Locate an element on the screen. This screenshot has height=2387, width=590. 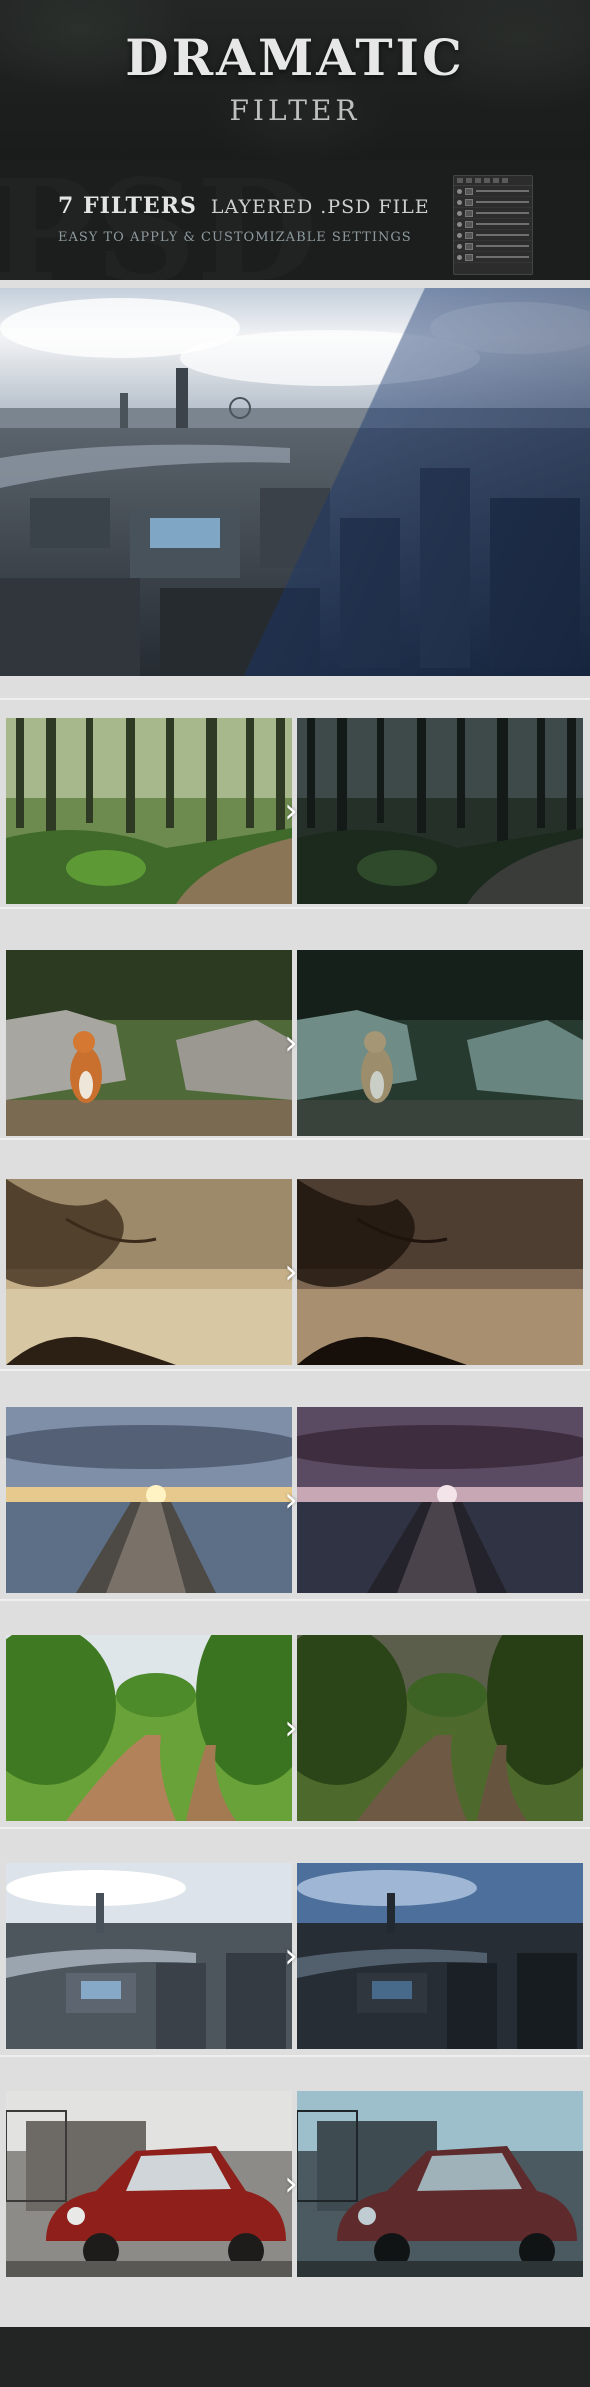
filter-count: 7 FILTERS is located at coordinates (127, 206).